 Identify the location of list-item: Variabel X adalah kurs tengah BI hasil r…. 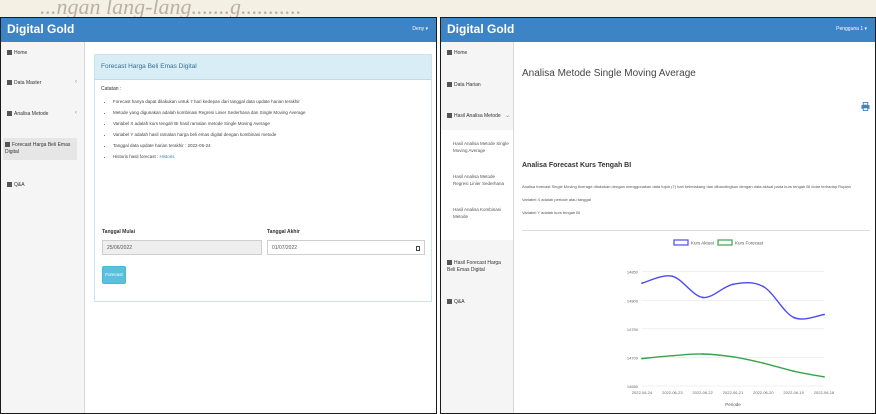
(209, 125).